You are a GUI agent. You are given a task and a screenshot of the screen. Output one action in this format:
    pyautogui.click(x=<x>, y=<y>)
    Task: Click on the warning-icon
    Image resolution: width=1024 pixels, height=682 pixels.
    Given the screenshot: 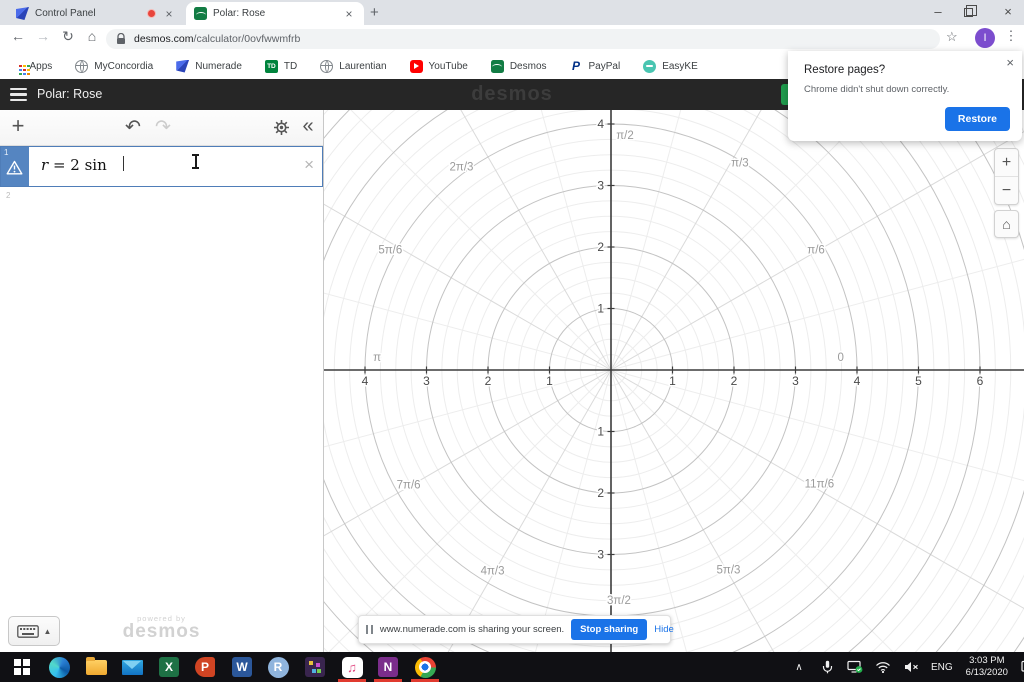 What is the action you would take?
    pyautogui.click(x=14, y=167)
    